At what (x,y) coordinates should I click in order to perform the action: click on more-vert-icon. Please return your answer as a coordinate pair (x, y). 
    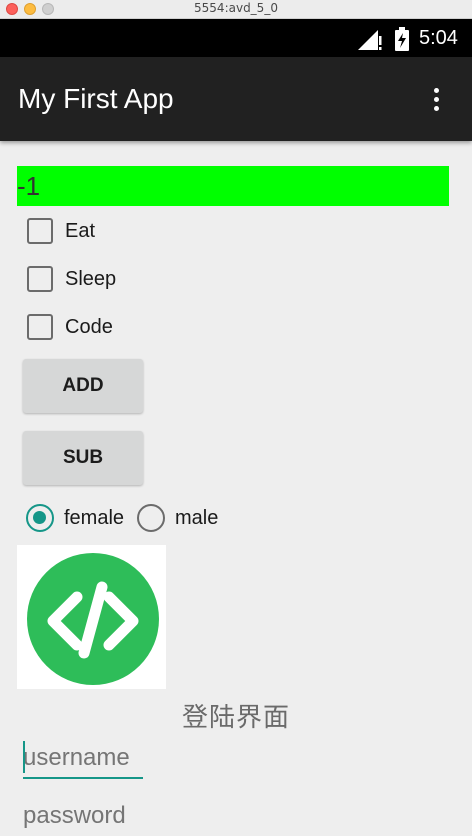
    Looking at the image, I should click on (436, 100).